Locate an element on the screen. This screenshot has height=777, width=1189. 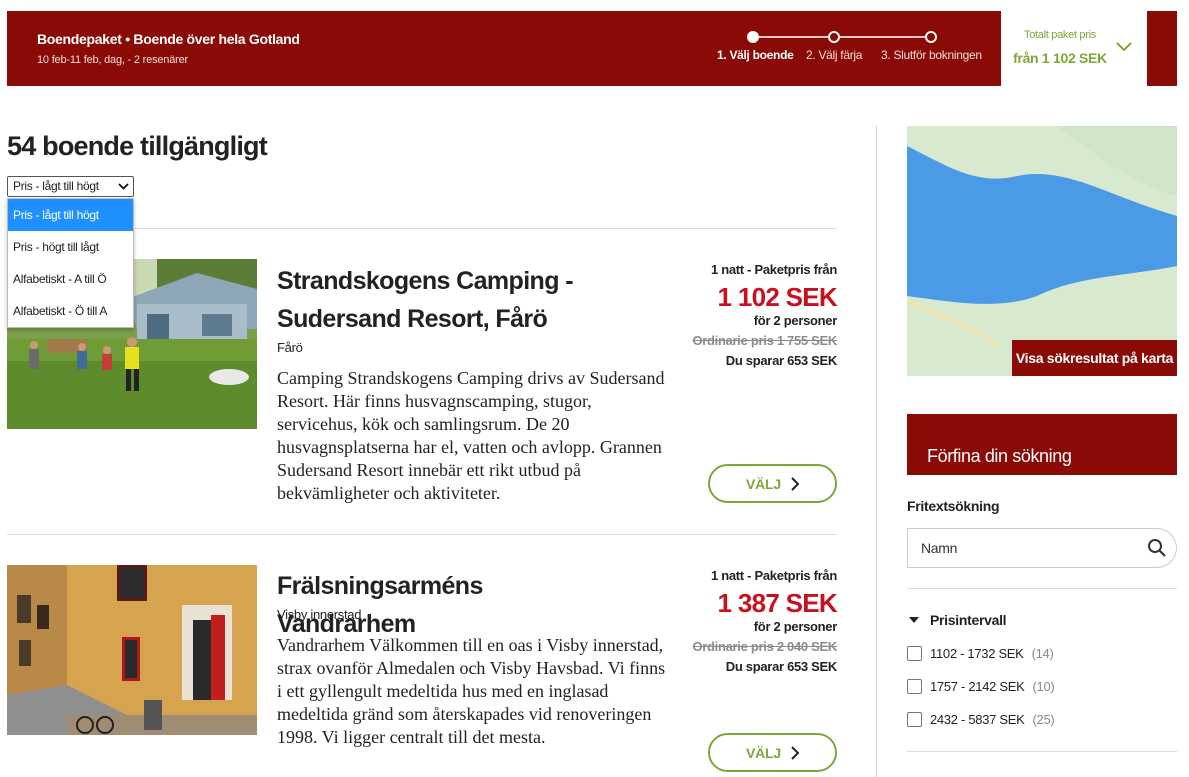
sort-selected-value: Pris - lågt till högt is located at coordinates (56, 186).